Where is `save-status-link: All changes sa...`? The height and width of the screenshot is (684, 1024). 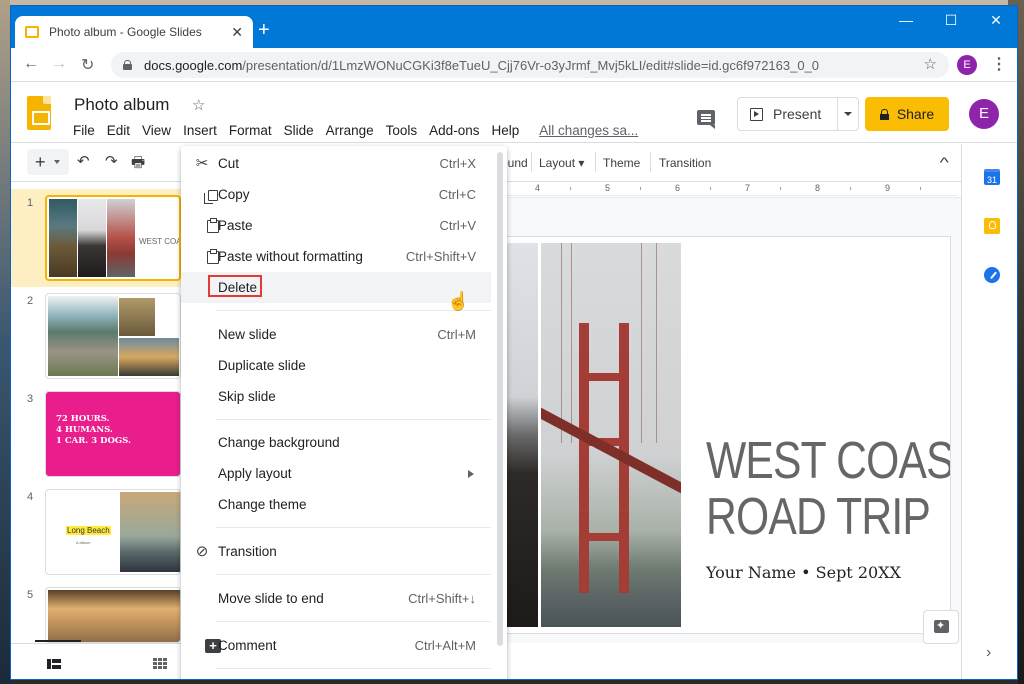
save-status-link: All changes sa... is located at coordinates (588, 130).